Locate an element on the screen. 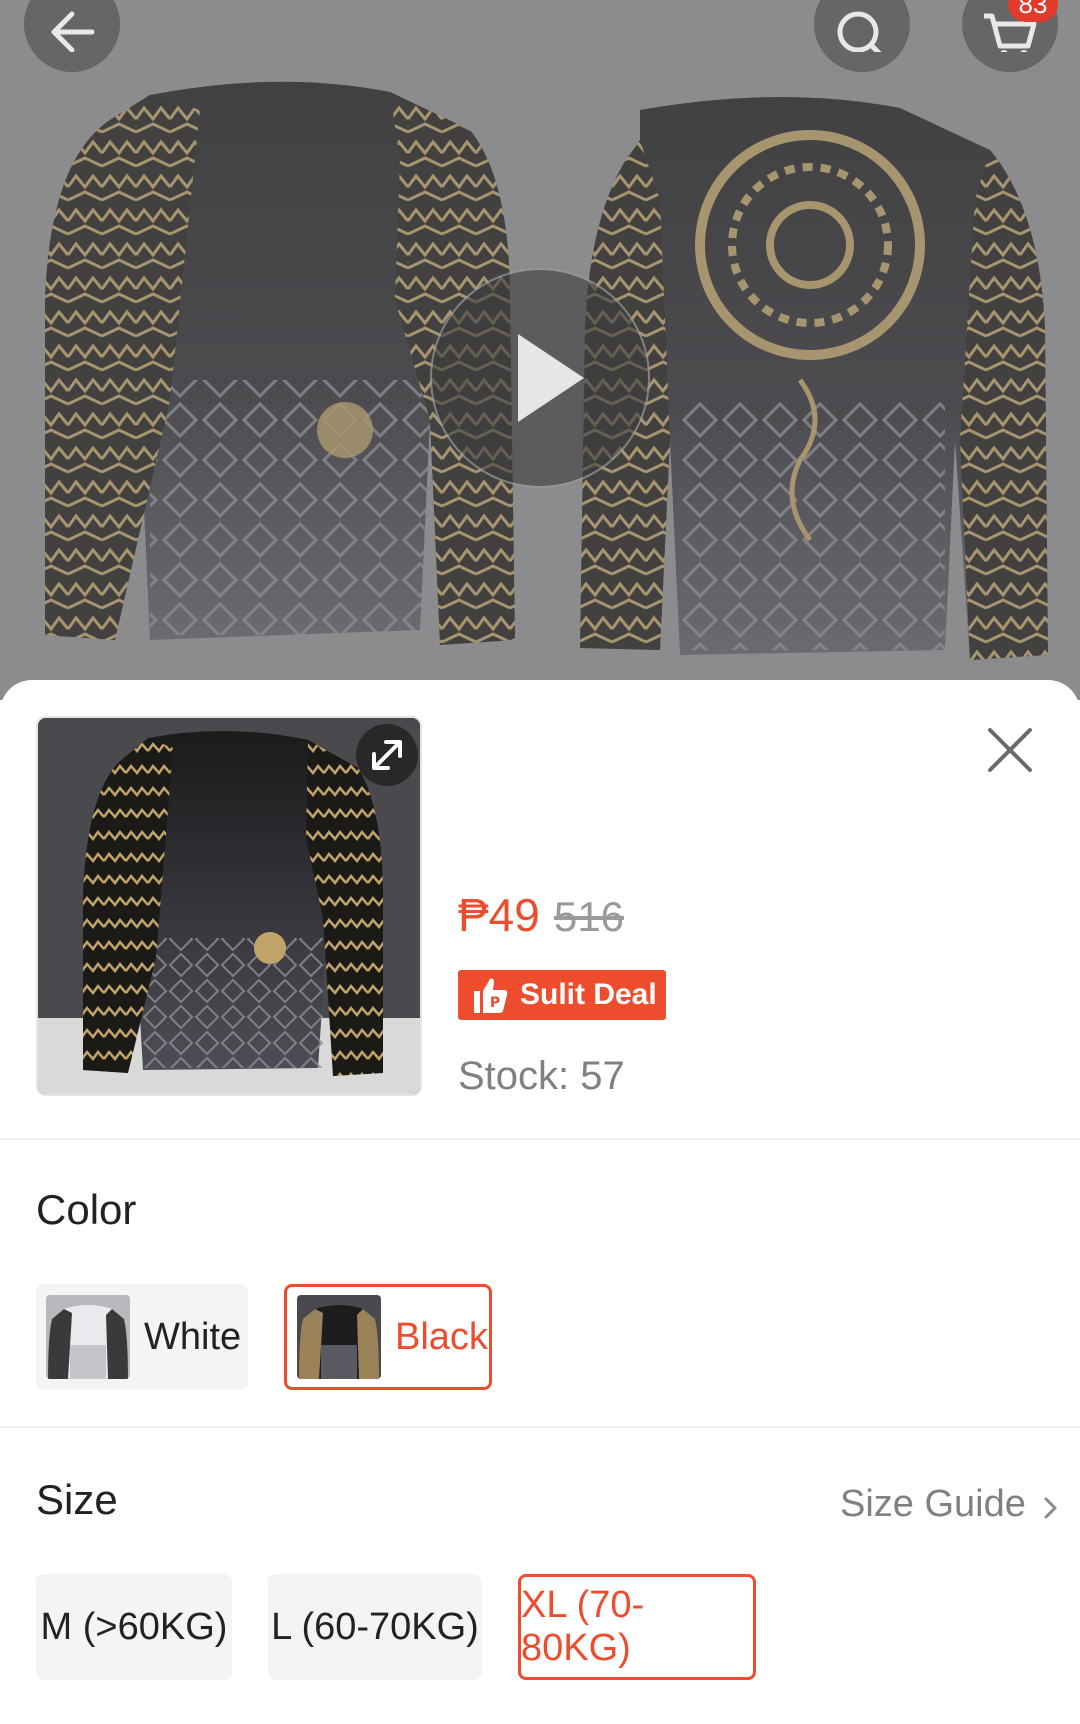 The width and height of the screenshot is (1080, 1724). color-option-black: Black is located at coordinates (388, 1337).